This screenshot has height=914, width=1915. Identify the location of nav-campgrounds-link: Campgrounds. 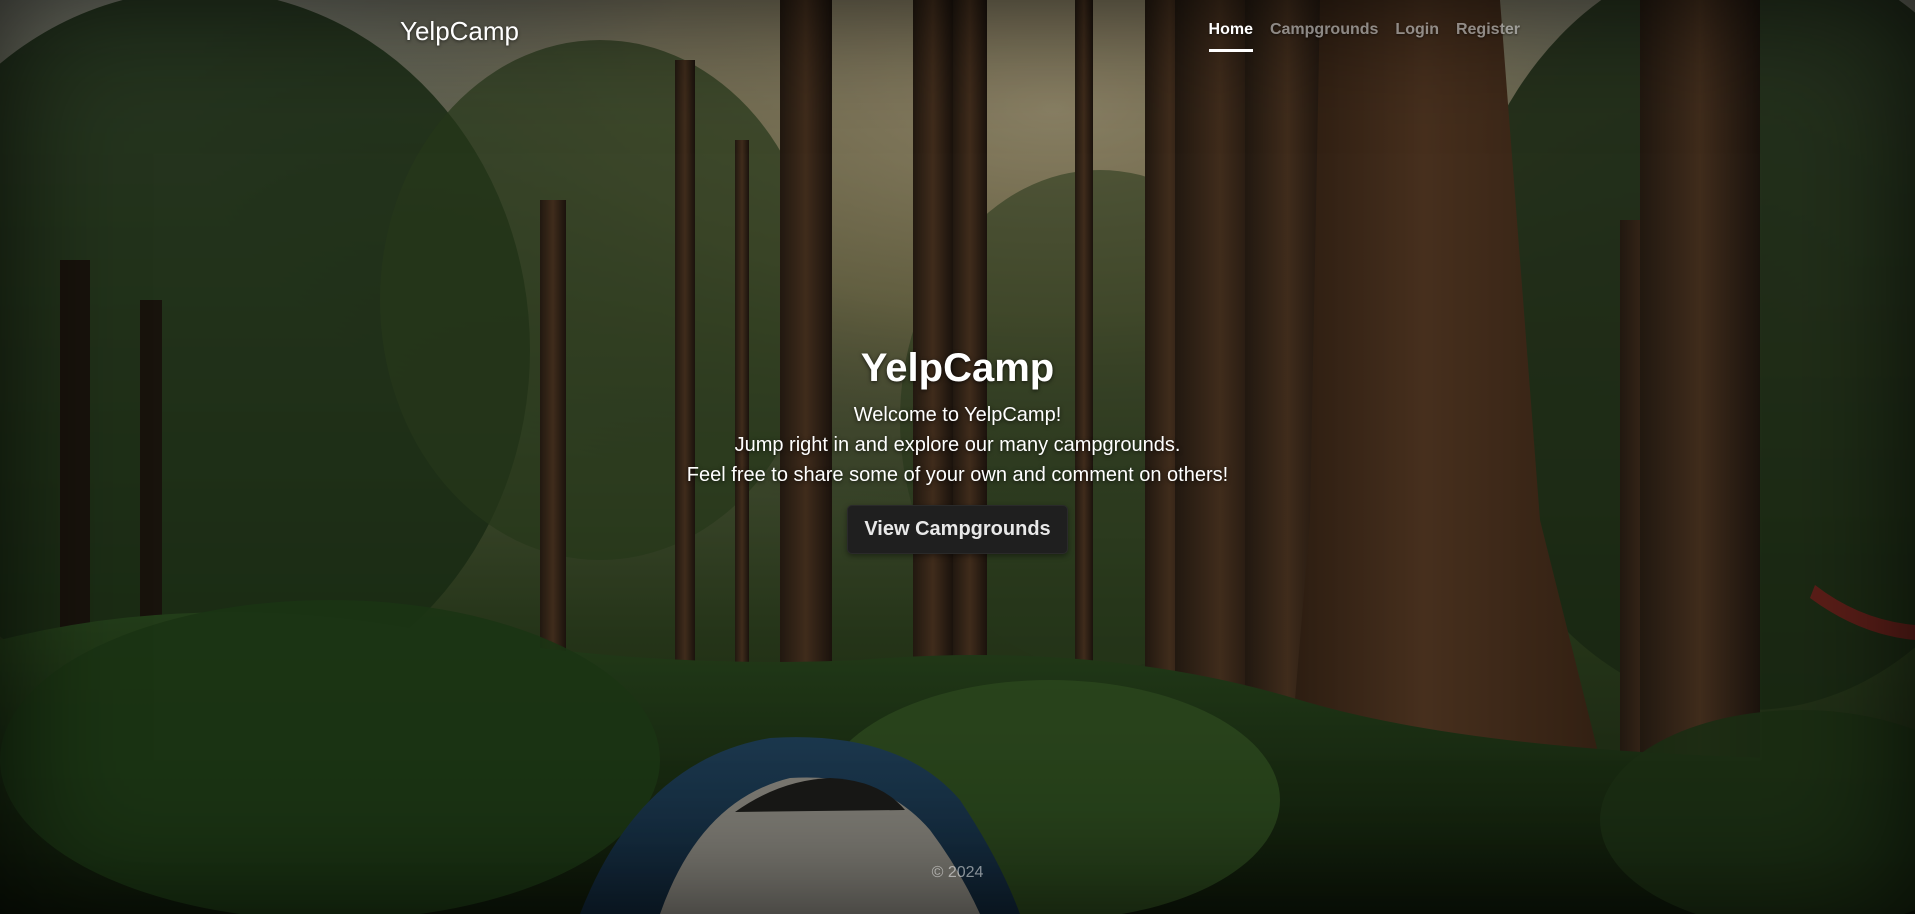
(1324, 32).